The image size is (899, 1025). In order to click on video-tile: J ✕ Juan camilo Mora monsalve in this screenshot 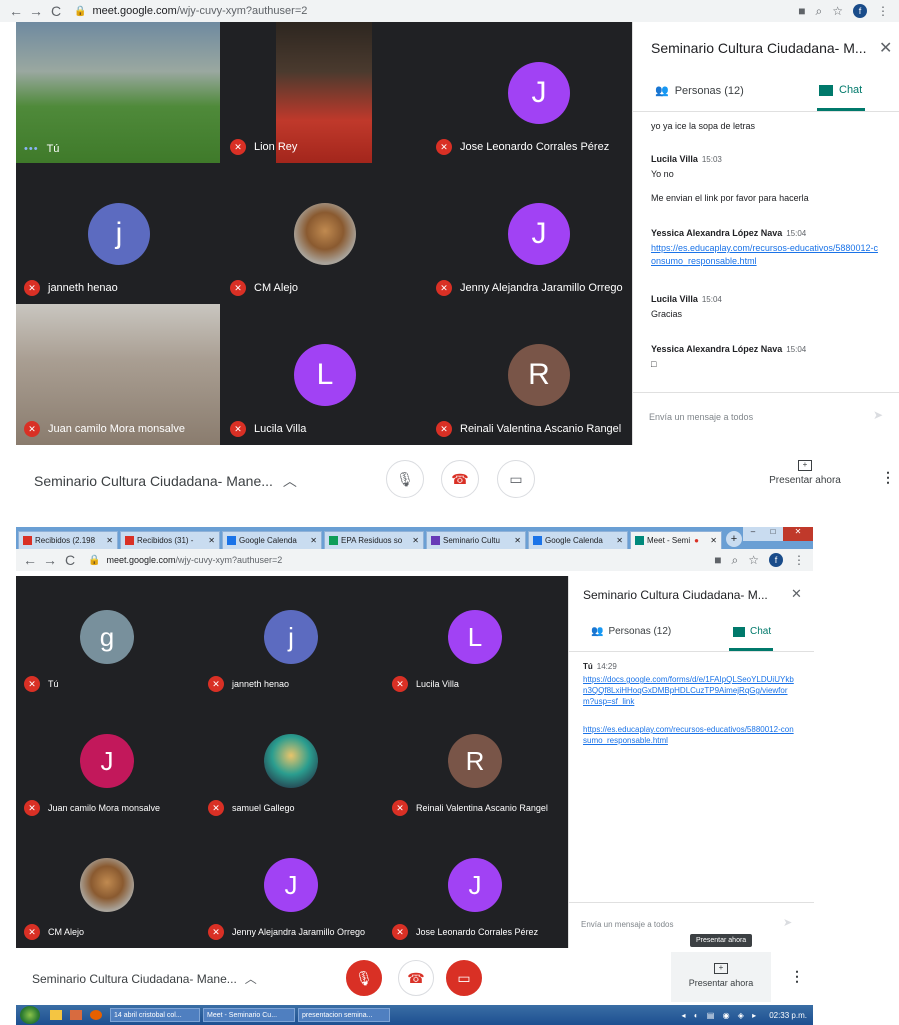, I will do `click(108, 762)`.